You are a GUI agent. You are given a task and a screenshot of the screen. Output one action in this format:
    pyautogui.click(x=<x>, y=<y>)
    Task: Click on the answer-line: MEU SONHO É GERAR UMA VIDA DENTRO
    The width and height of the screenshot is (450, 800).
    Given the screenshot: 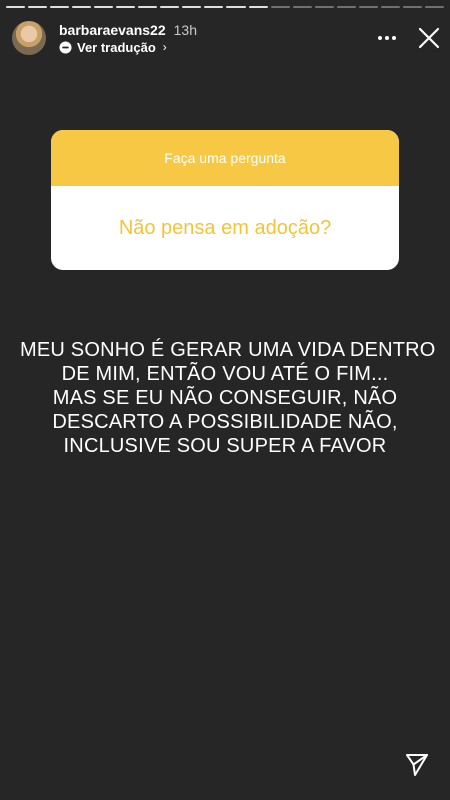 What is the action you would take?
    pyautogui.click(x=228, y=350)
    